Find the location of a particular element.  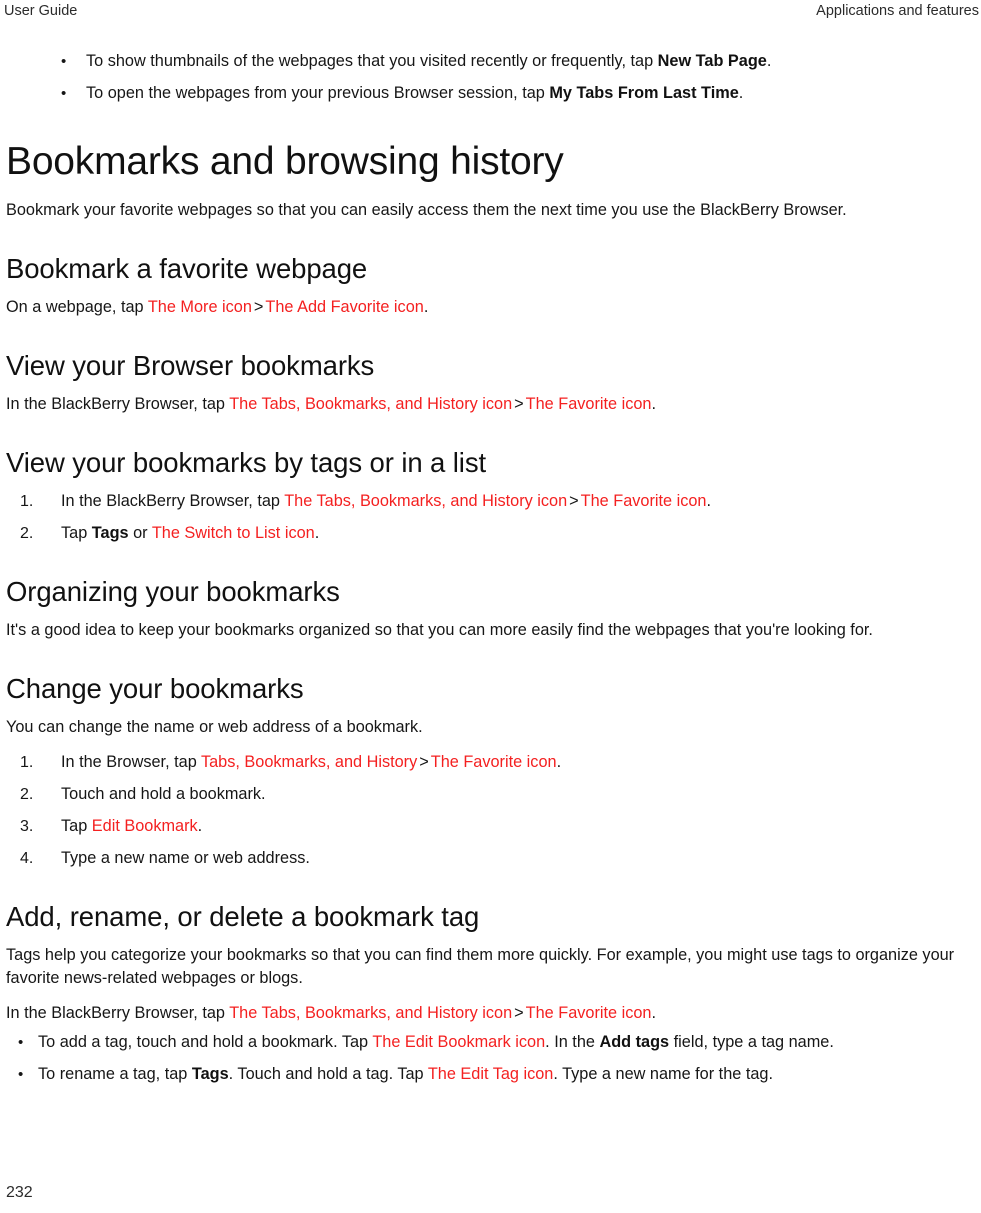

step-prefix: In the BlackBerry Browser, tap is located at coordinates (173, 501).